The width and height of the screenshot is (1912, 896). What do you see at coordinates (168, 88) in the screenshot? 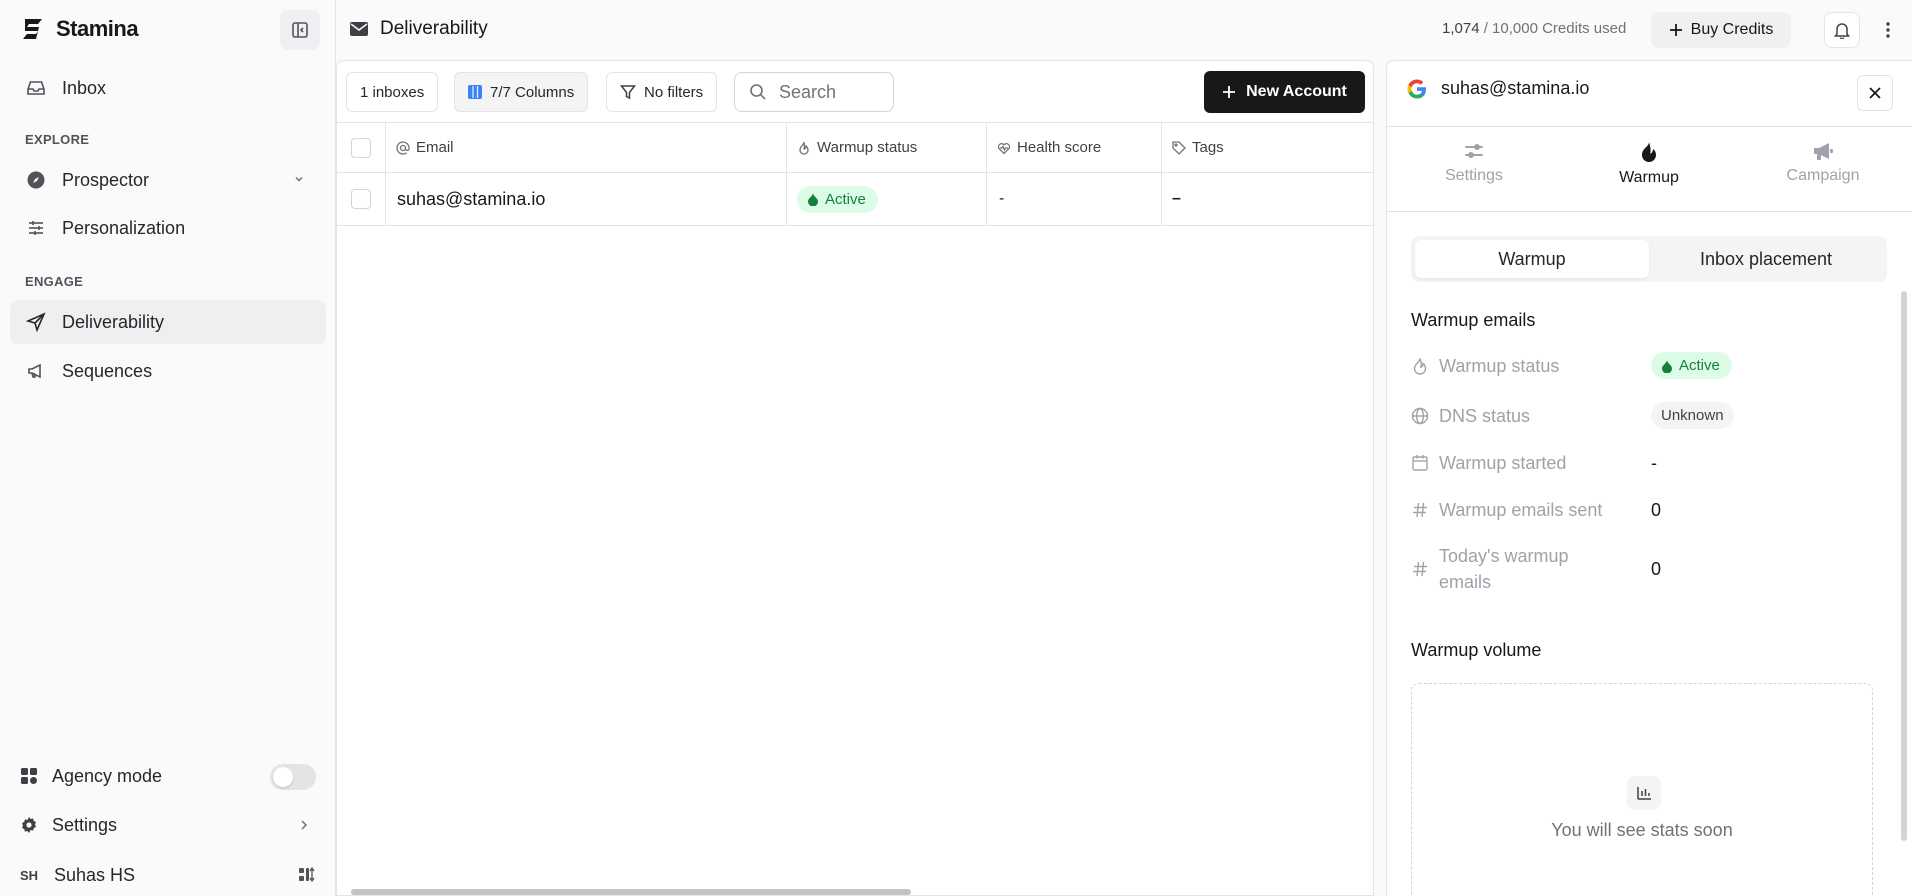
I see `sidebar-item-inbox: Inbox` at bounding box center [168, 88].